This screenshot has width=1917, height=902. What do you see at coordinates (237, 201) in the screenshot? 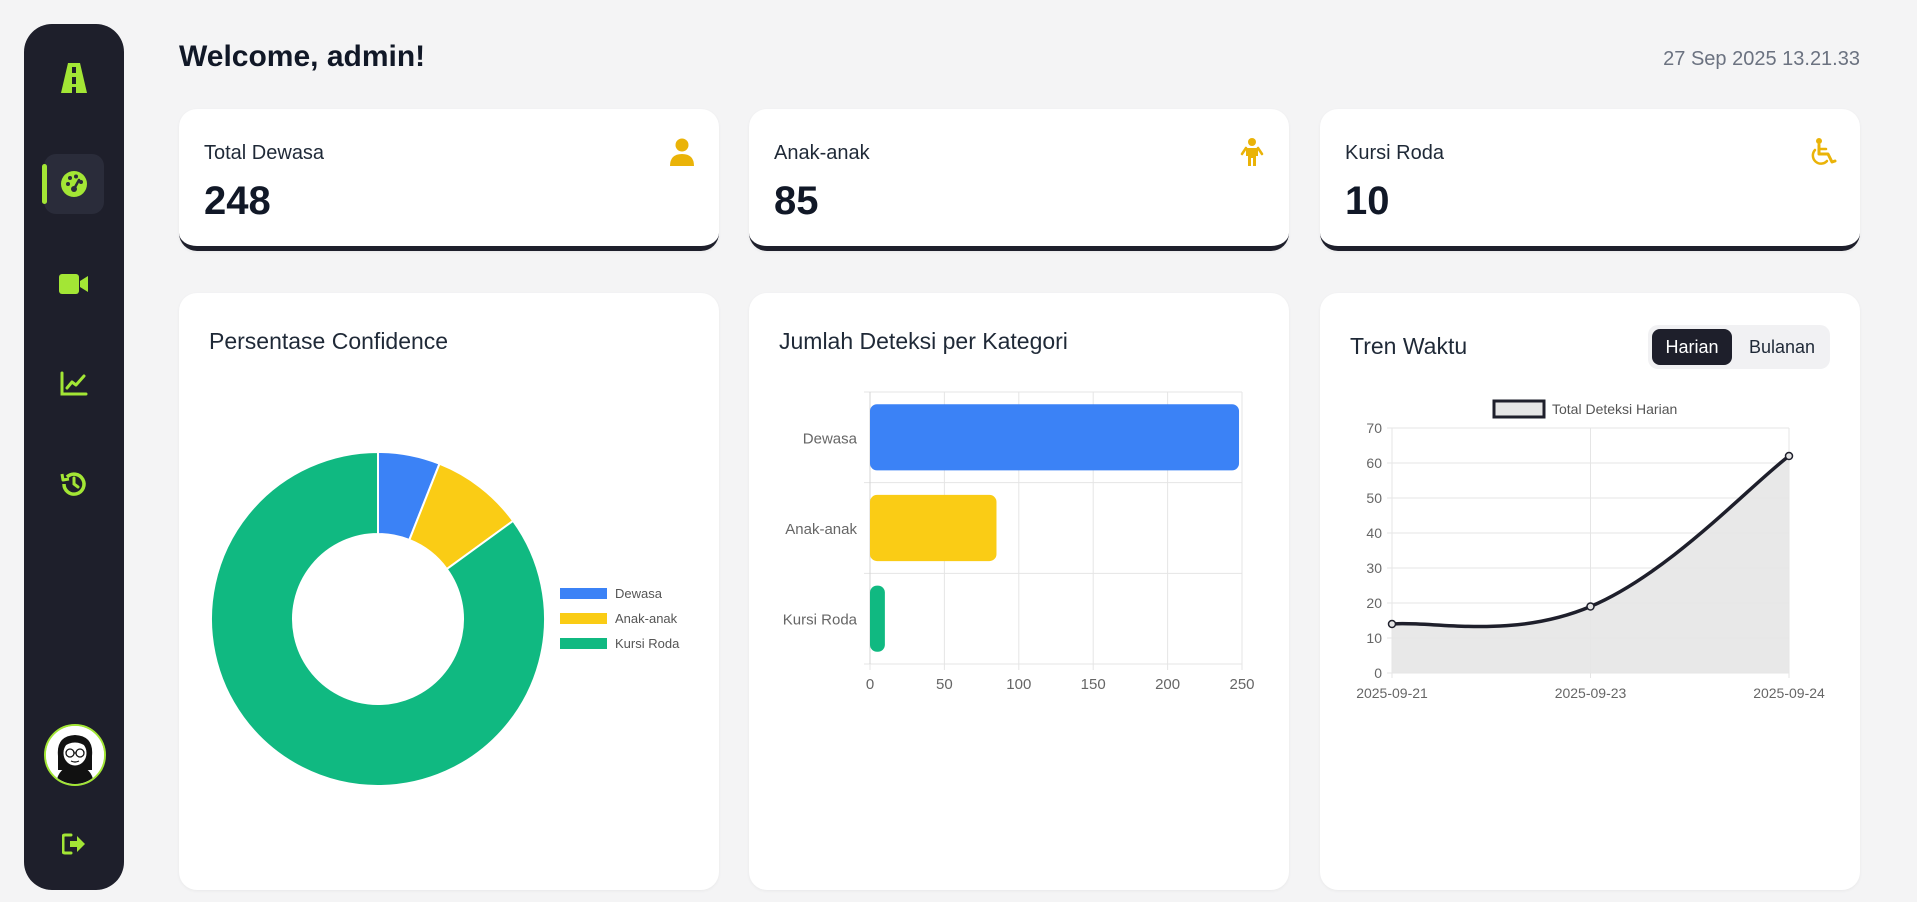
I see `stat-value: 248` at bounding box center [237, 201].